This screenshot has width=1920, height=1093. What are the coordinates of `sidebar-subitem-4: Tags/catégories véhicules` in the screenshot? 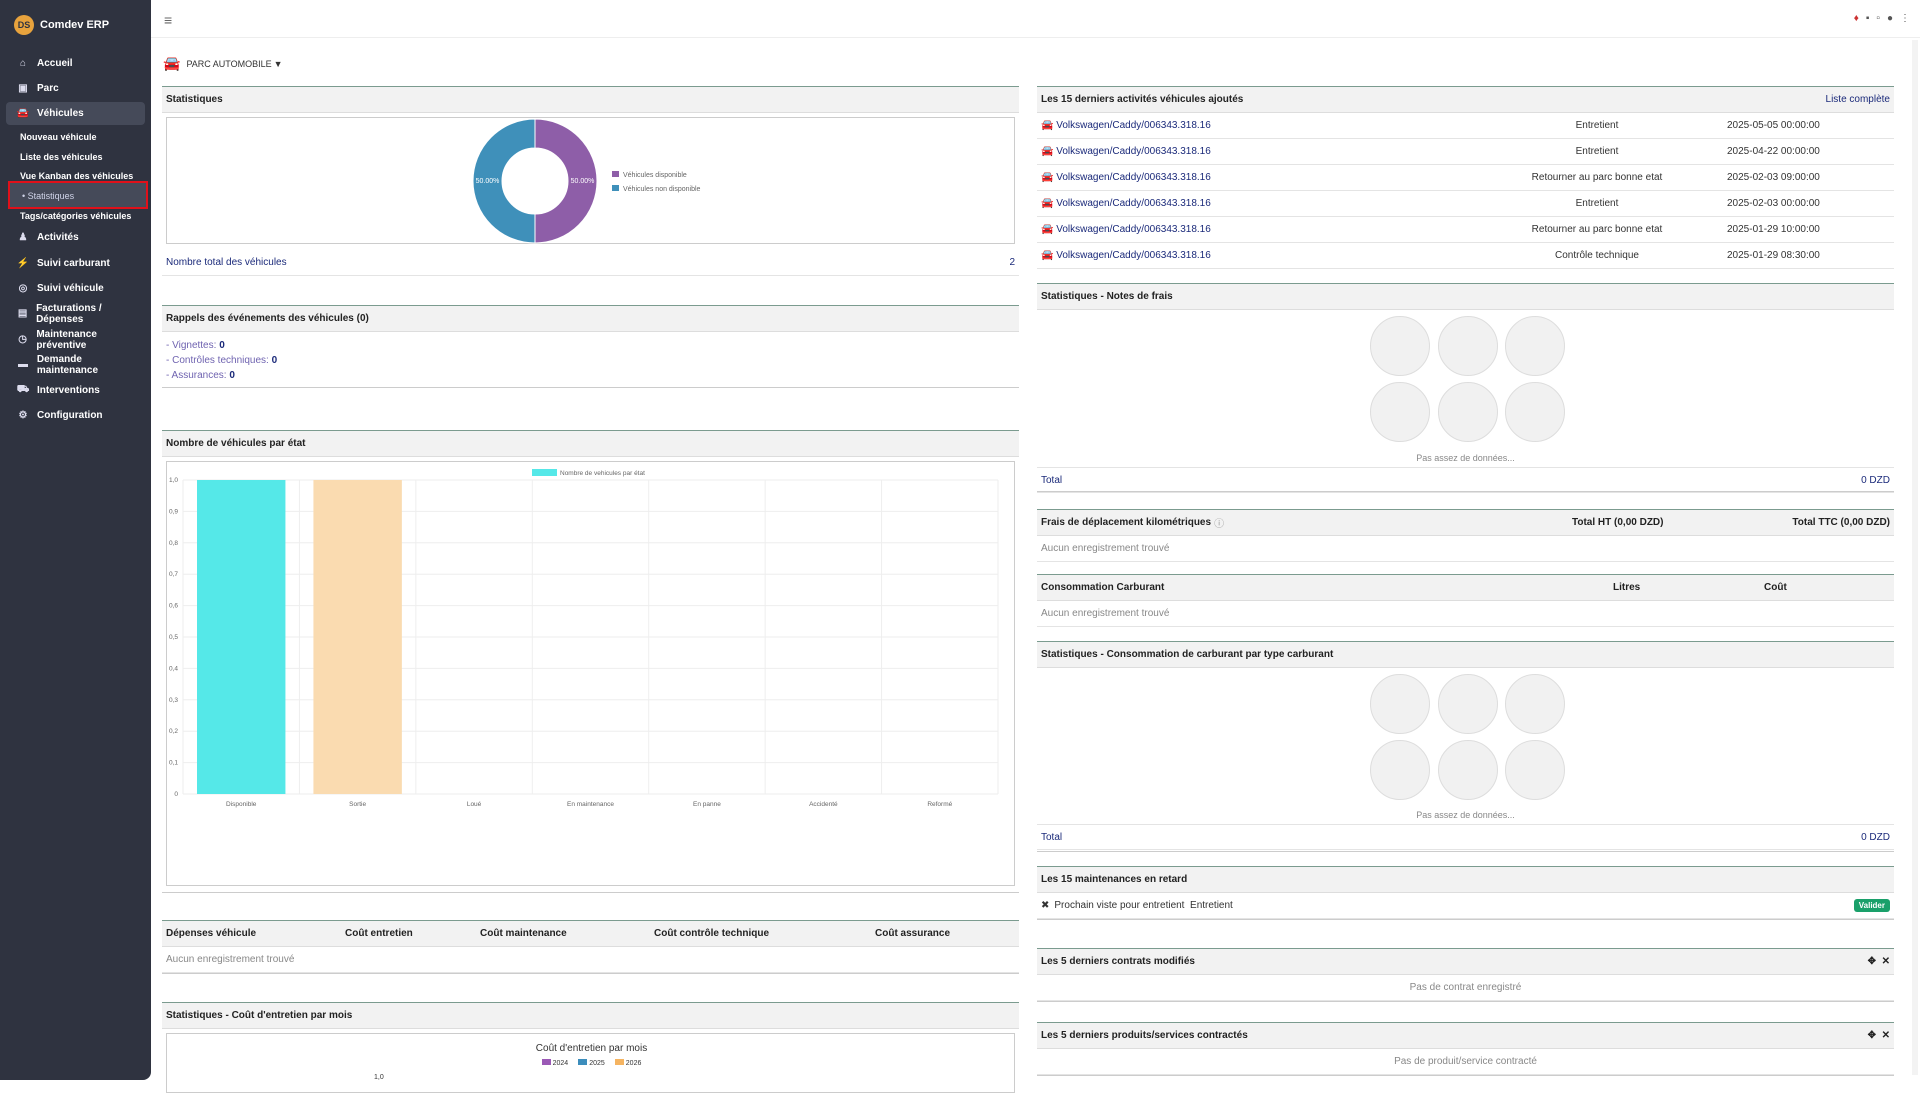 It's located at (75, 216).